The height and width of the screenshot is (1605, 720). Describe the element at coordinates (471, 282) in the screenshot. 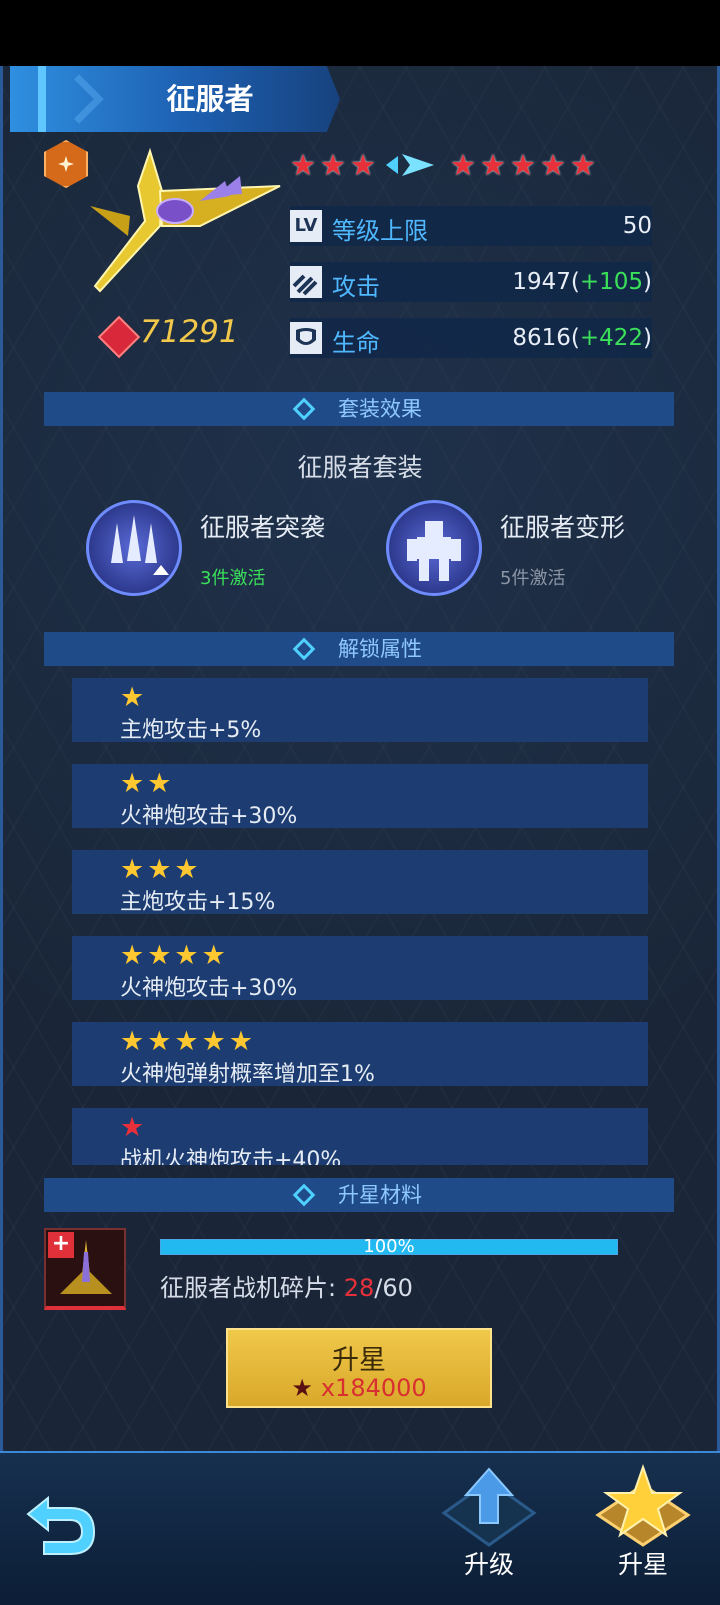

I see `stat-attack: 攻击 1947(+105)` at that location.